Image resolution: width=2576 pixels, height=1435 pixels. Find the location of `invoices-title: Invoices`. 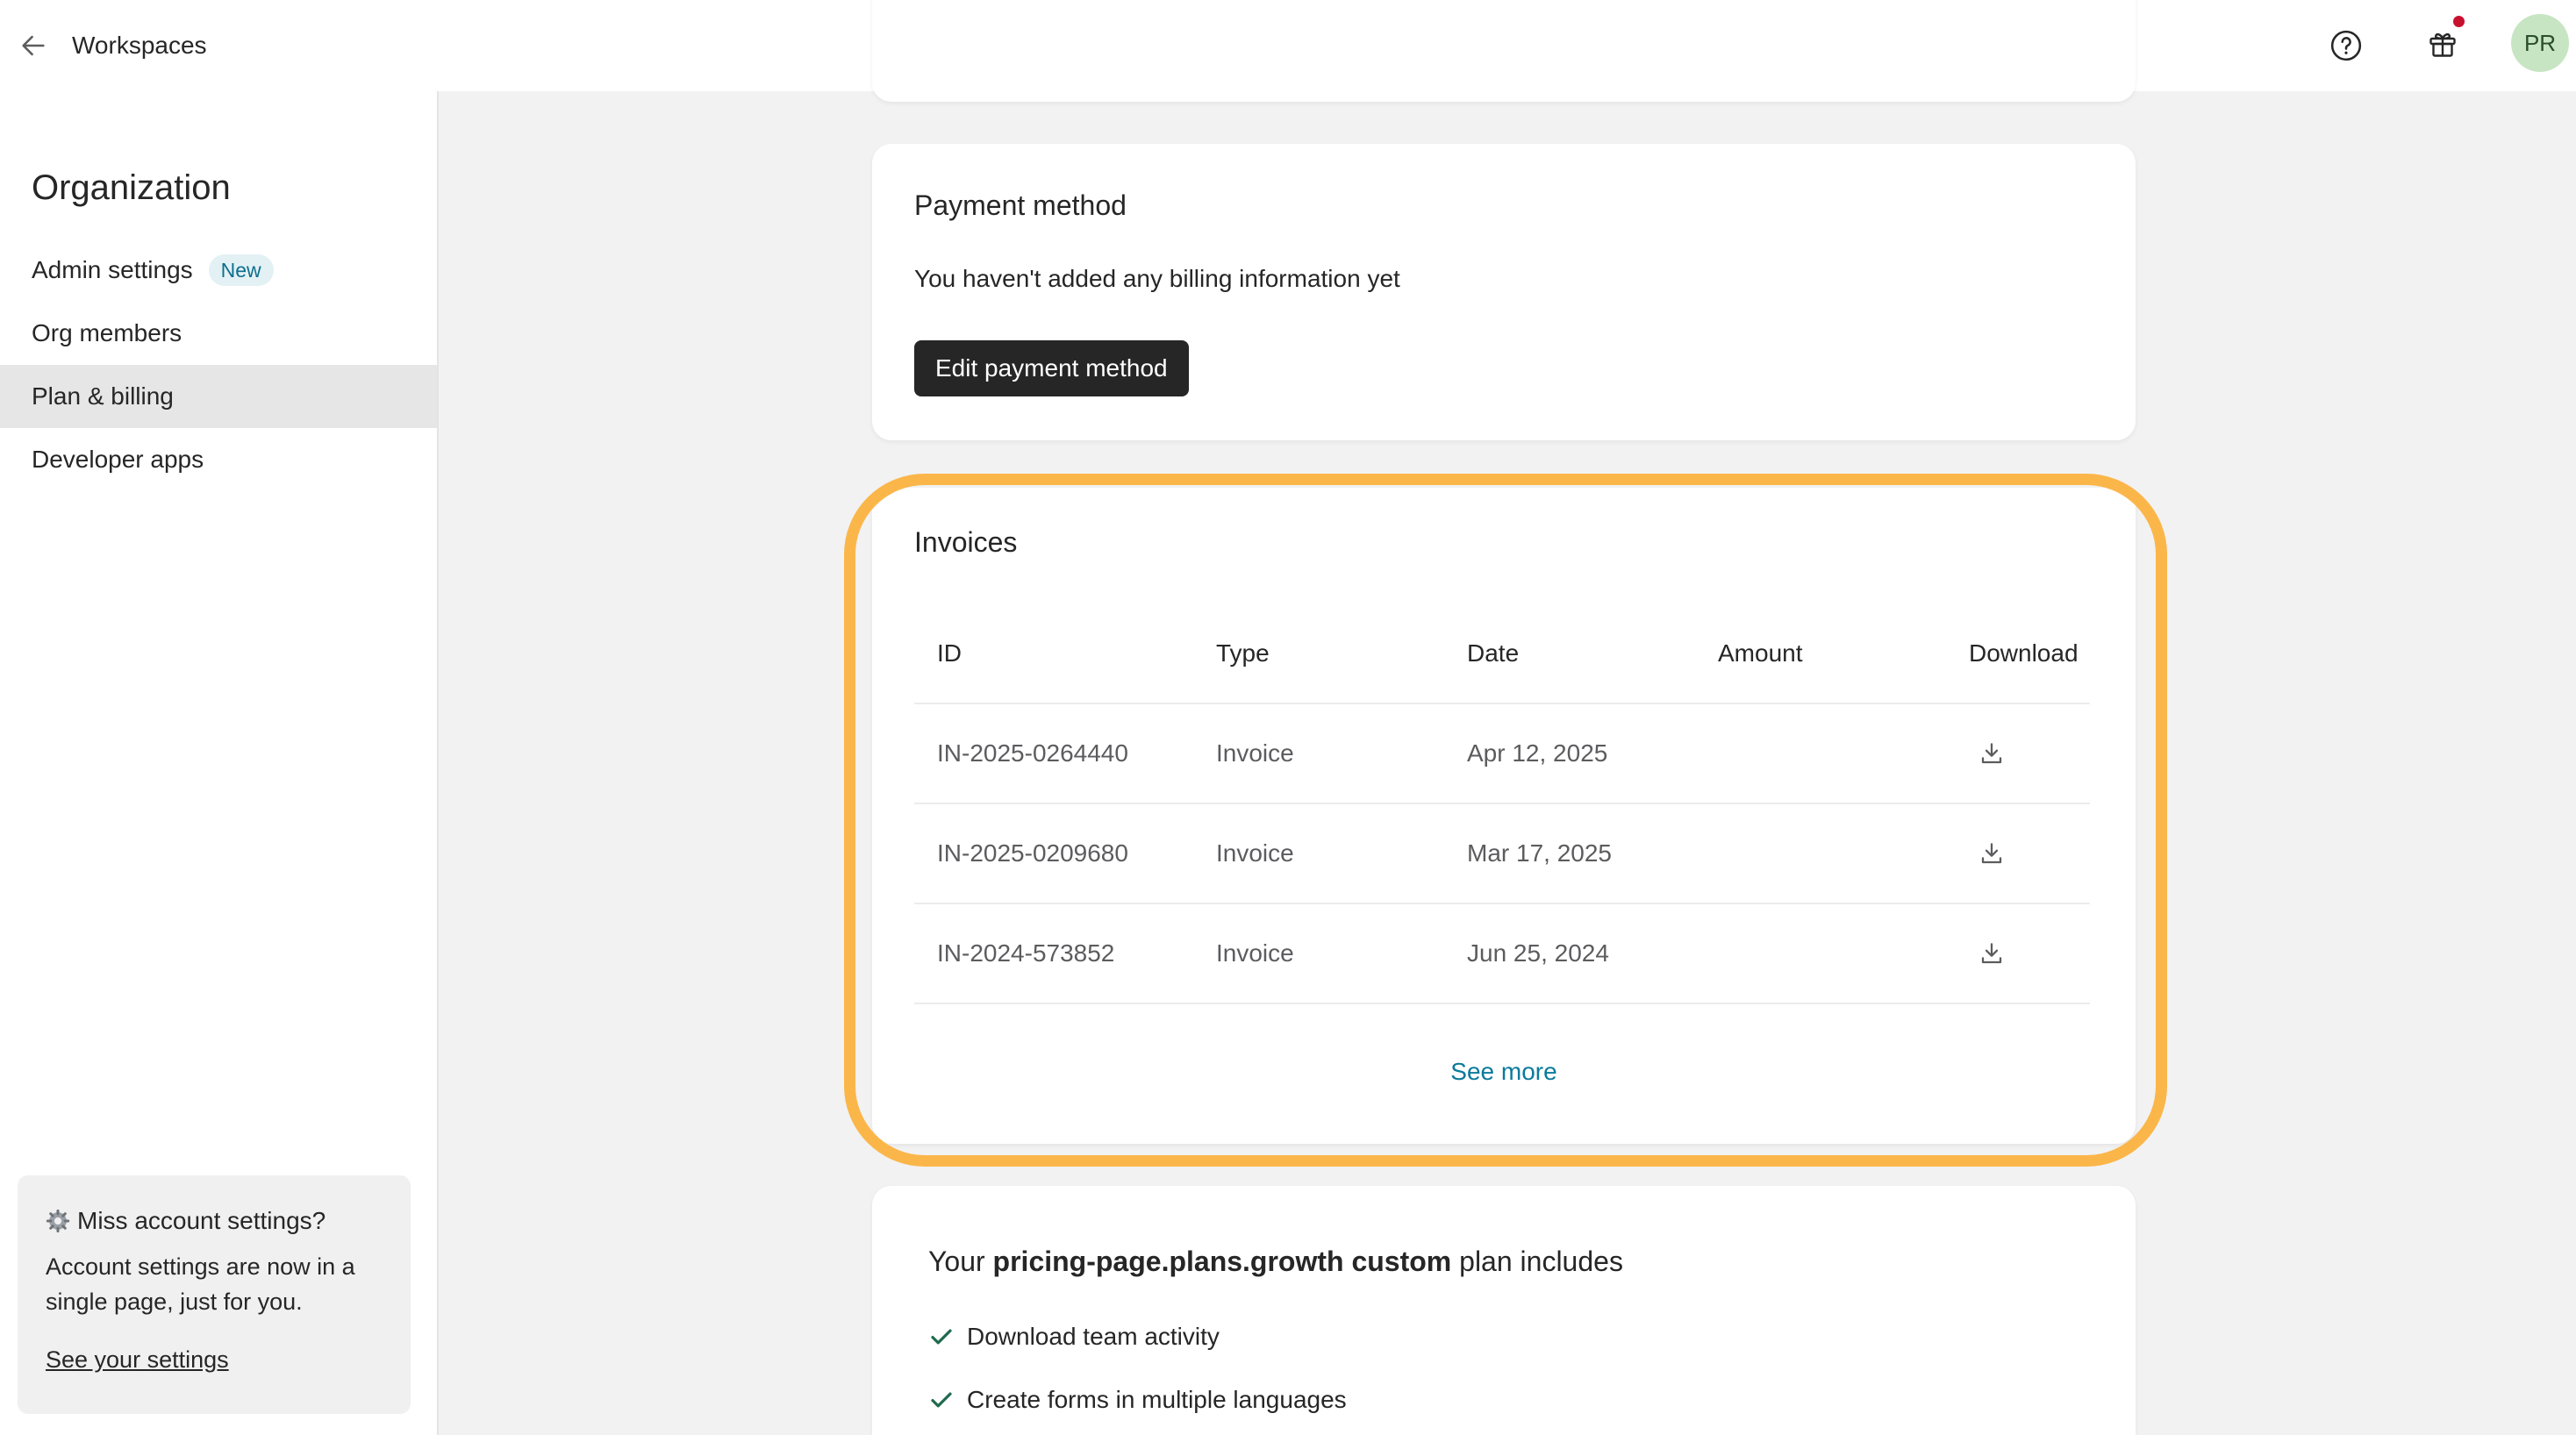

invoices-title: Invoices is located at coordinates (966, 542).